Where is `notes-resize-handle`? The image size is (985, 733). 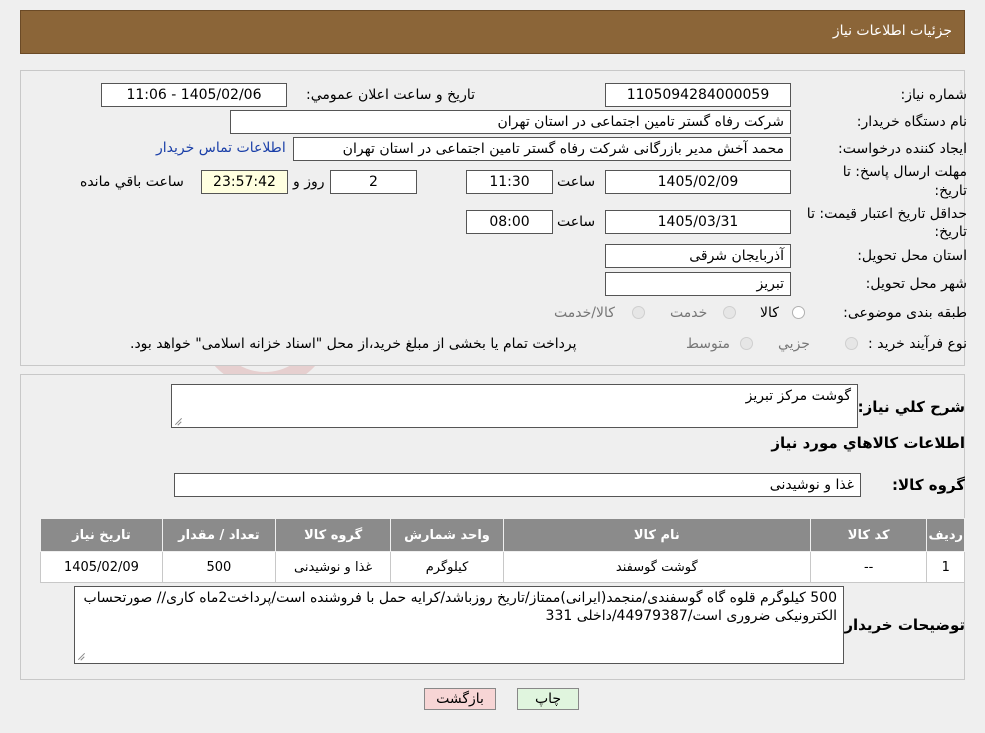
notes-resize-handle is located at coordinates (81, 656).